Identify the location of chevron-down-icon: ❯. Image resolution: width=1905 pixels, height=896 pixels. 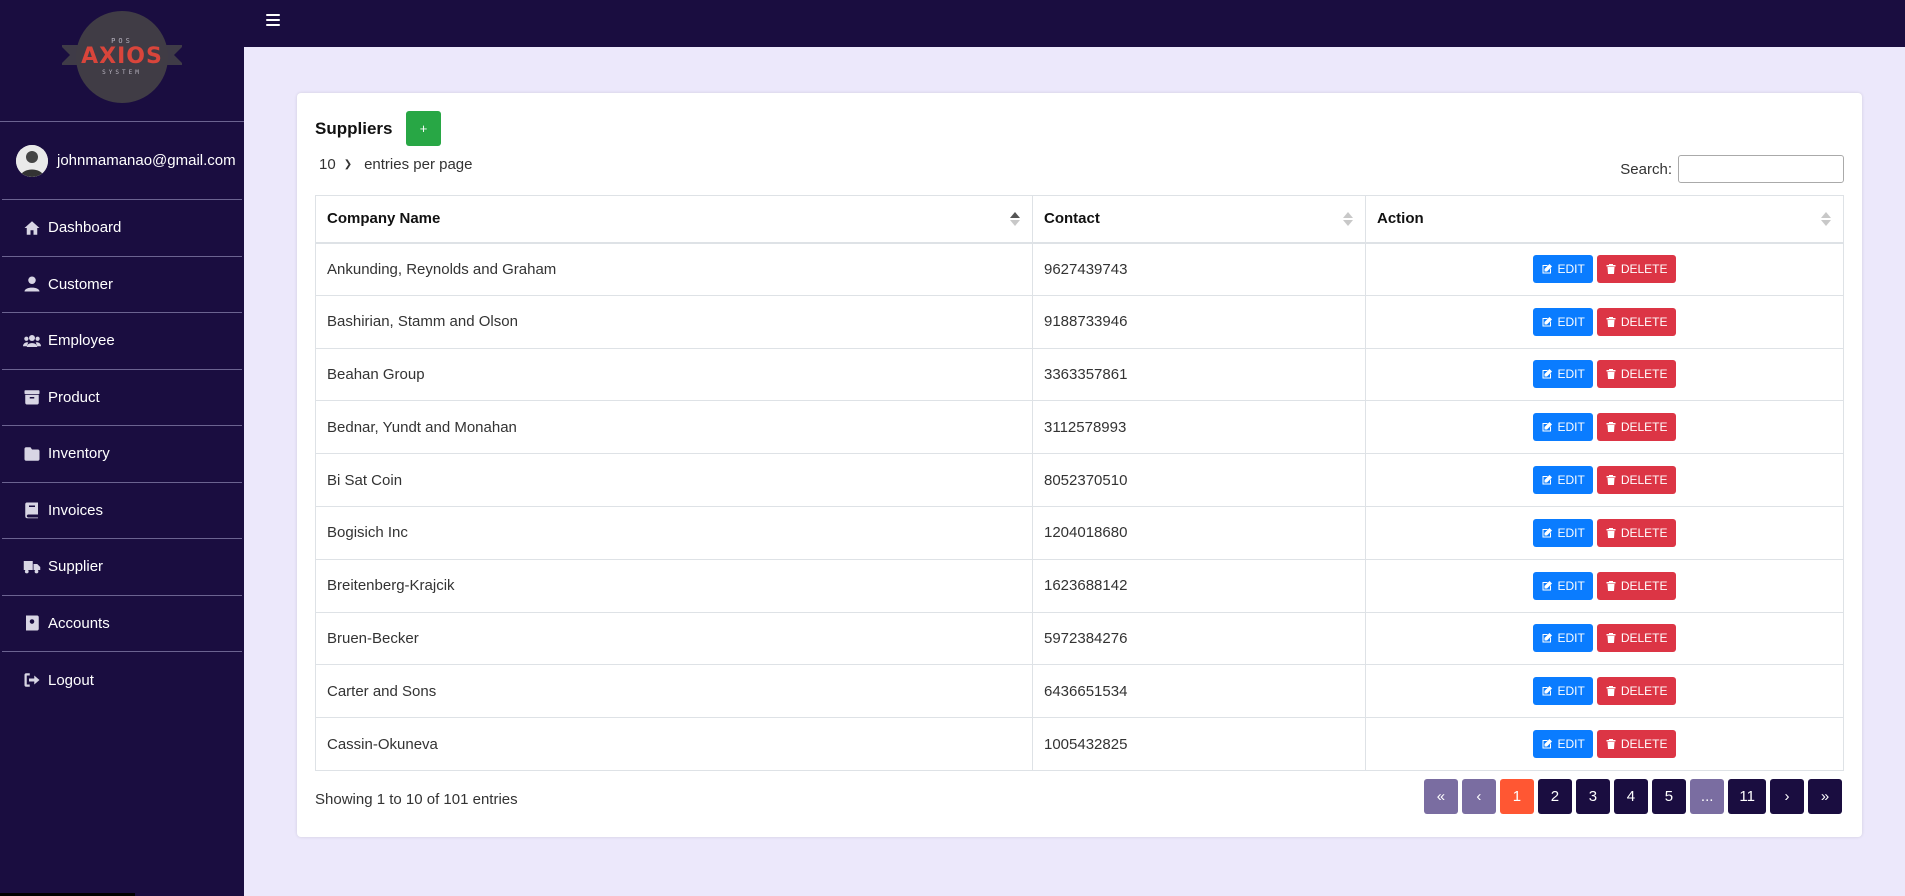
(348, 164).